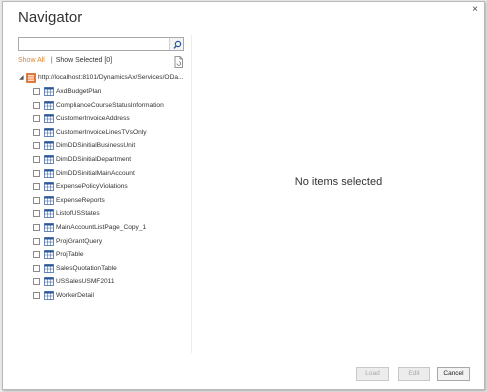  I want to click on filter-links: Show All | Show Selected [0], so click(65, 62).